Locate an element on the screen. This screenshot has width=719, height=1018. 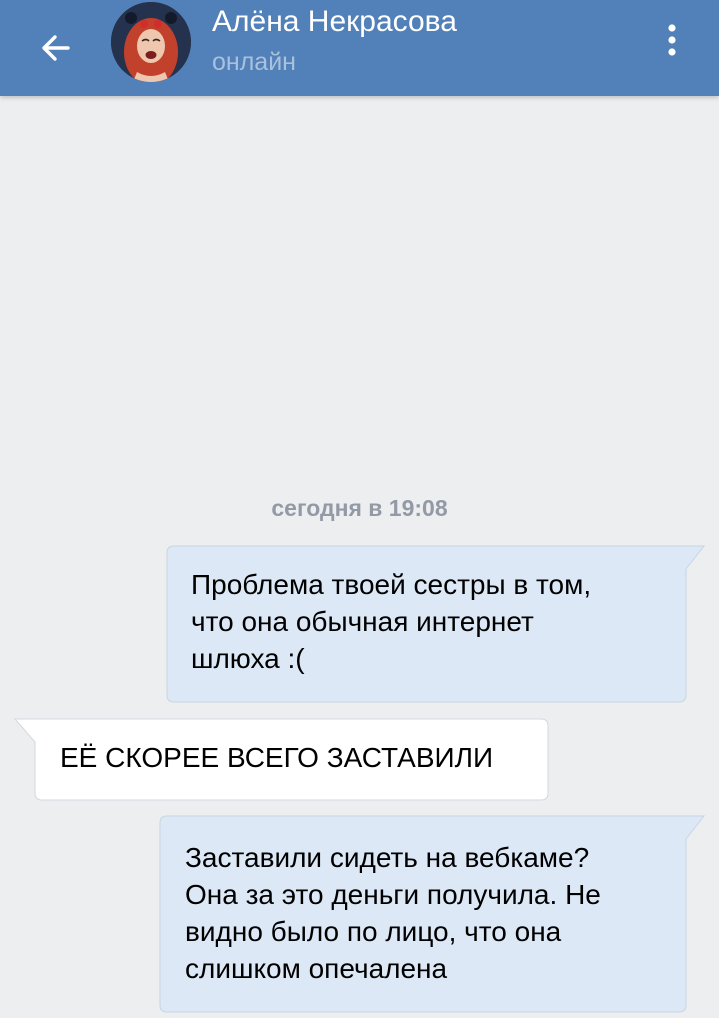
arrow-left-icon is located at coordinates (56, 48).